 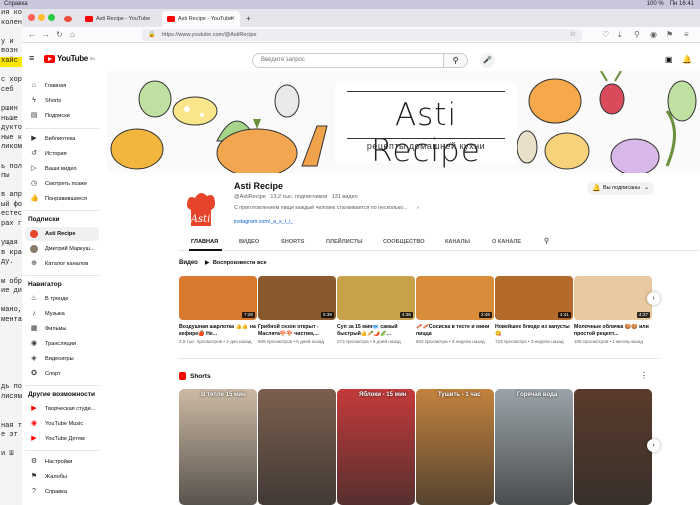 I want to click on short-card: Горячая вода, so click(x=534, y=447).